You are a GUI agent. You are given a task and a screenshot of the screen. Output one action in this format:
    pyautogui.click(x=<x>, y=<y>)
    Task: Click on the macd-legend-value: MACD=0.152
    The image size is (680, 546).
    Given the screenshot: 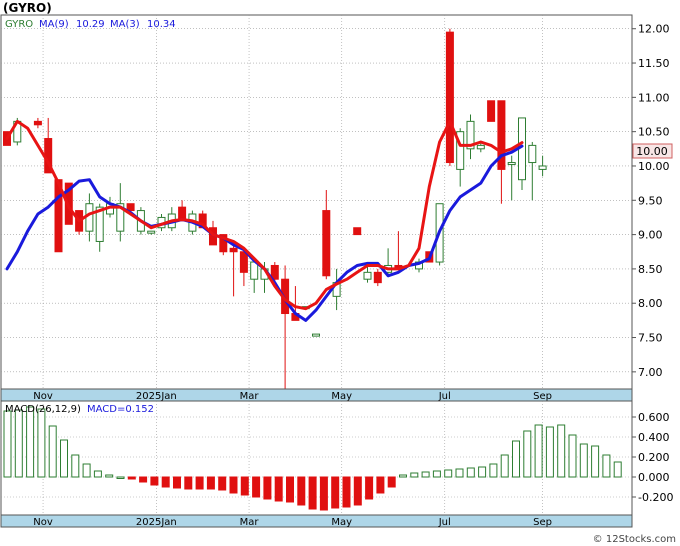 What is the action you would take?
    pyautogui.click(x=120, y=409)
    